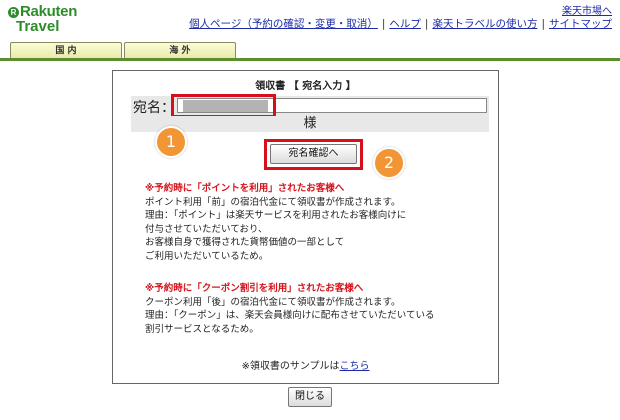  I want to click on coupon-notice-heading: ※予約時に「クーポン割引を利用」されたお客様へ, so click(254, 288).